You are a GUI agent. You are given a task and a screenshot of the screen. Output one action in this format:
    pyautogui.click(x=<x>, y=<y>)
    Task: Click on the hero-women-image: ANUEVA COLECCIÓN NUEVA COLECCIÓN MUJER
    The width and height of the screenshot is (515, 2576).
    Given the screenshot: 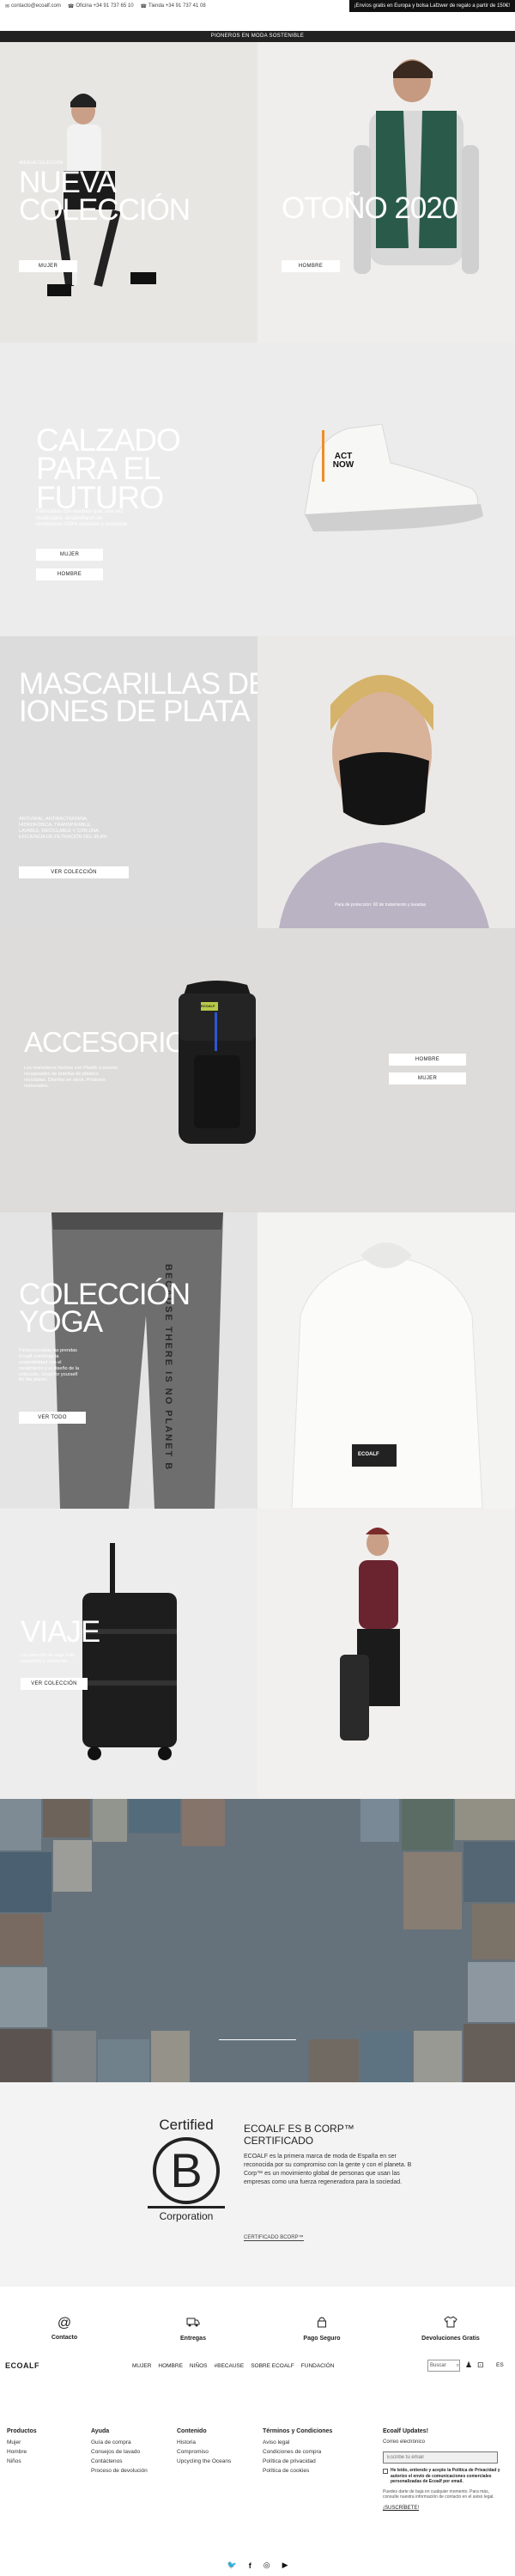 What is the action you would take?
    pyautogui.click(x=129, y=192)
    